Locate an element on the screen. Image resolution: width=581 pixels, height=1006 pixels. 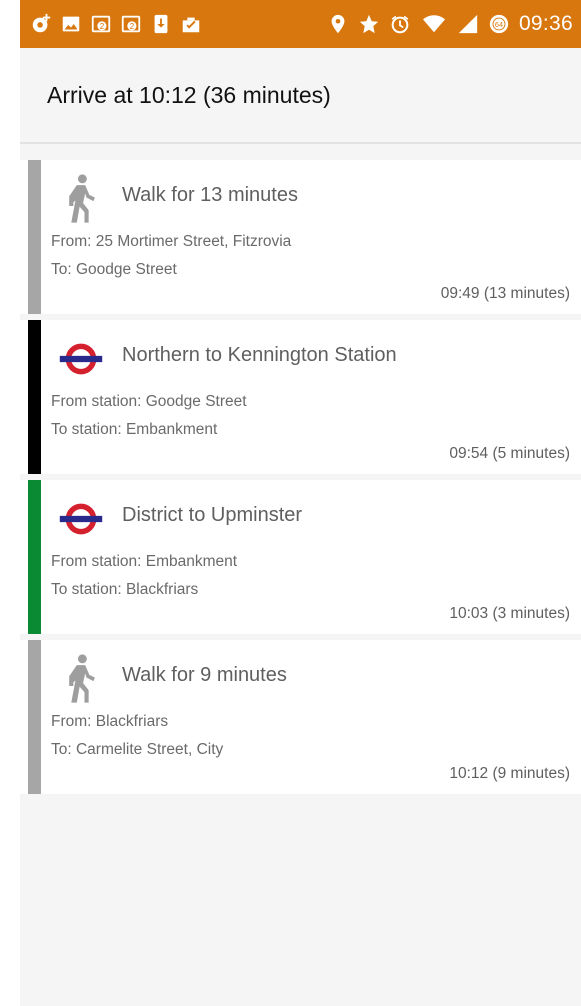
system-icons: 64 09:36 is located at coordinates (450, 24).